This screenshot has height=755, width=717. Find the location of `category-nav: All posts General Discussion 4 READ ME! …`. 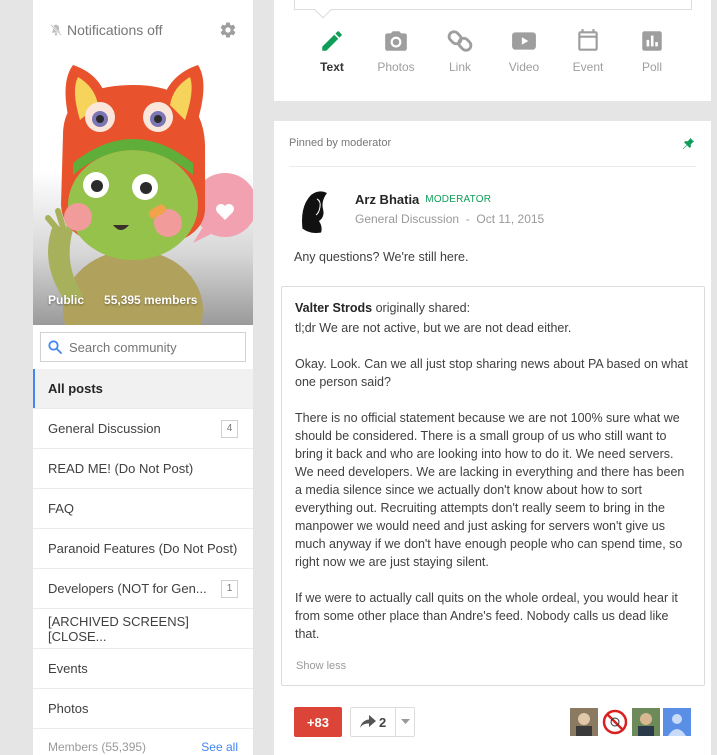

category-nav: All posts General Discussion 4 READ ME! … is located at coordinates (143, 549).